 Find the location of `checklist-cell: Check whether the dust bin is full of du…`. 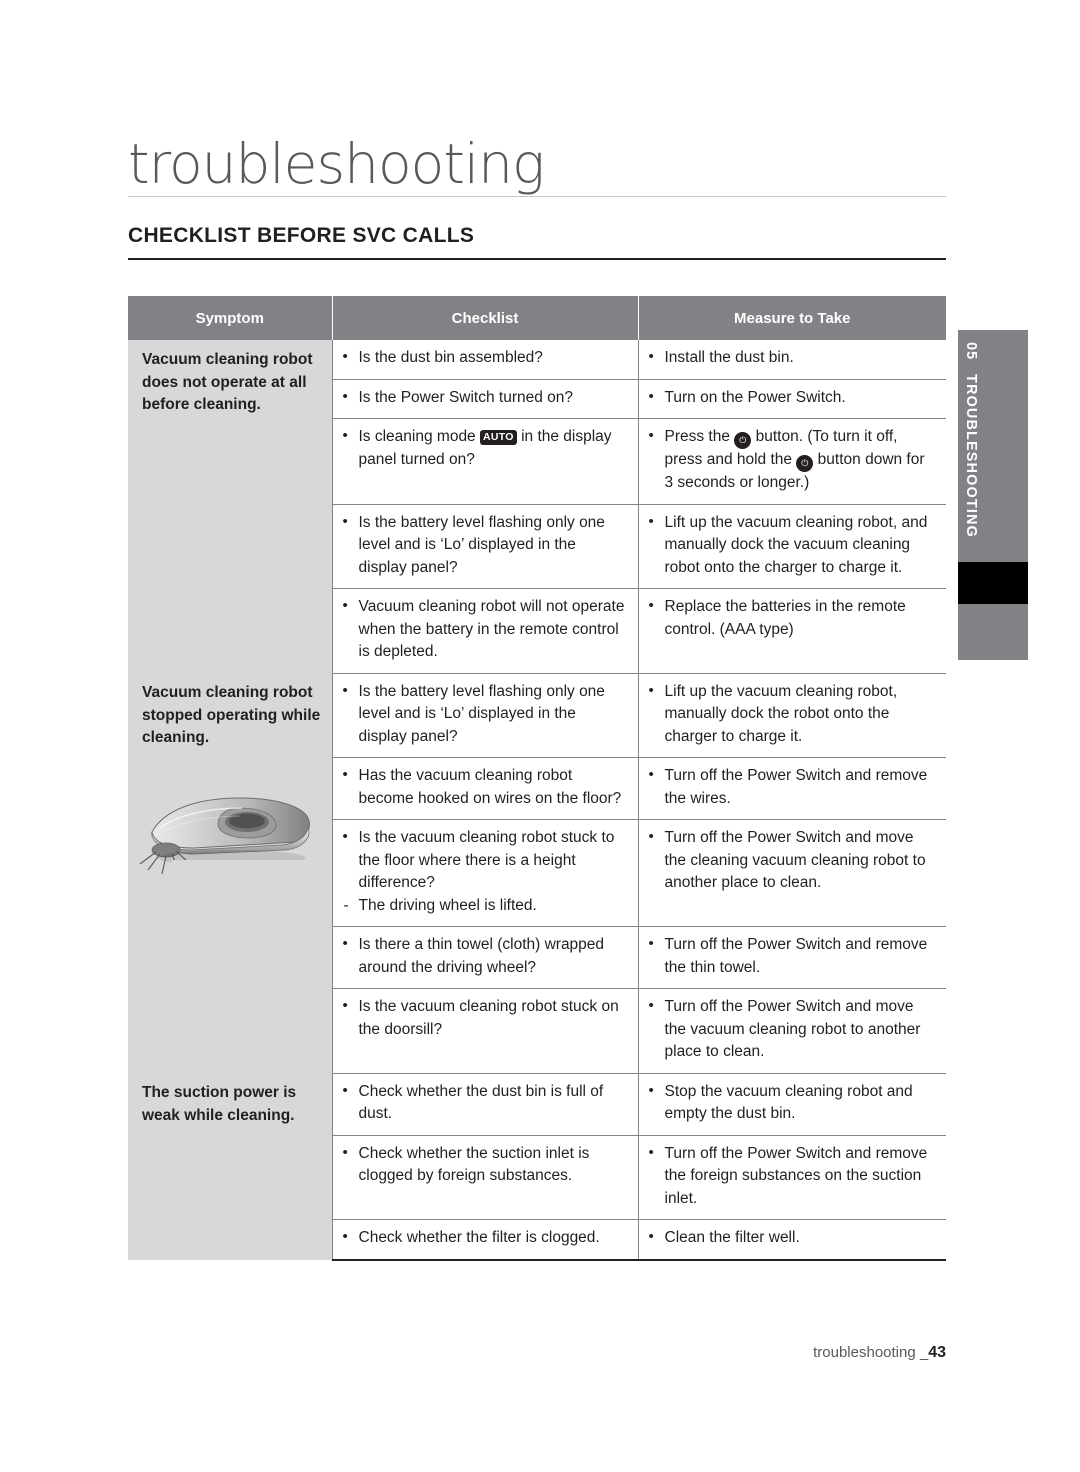

checklist-cell: Check whether the dust bin is full of du… is located at coordinates (484, 1104).